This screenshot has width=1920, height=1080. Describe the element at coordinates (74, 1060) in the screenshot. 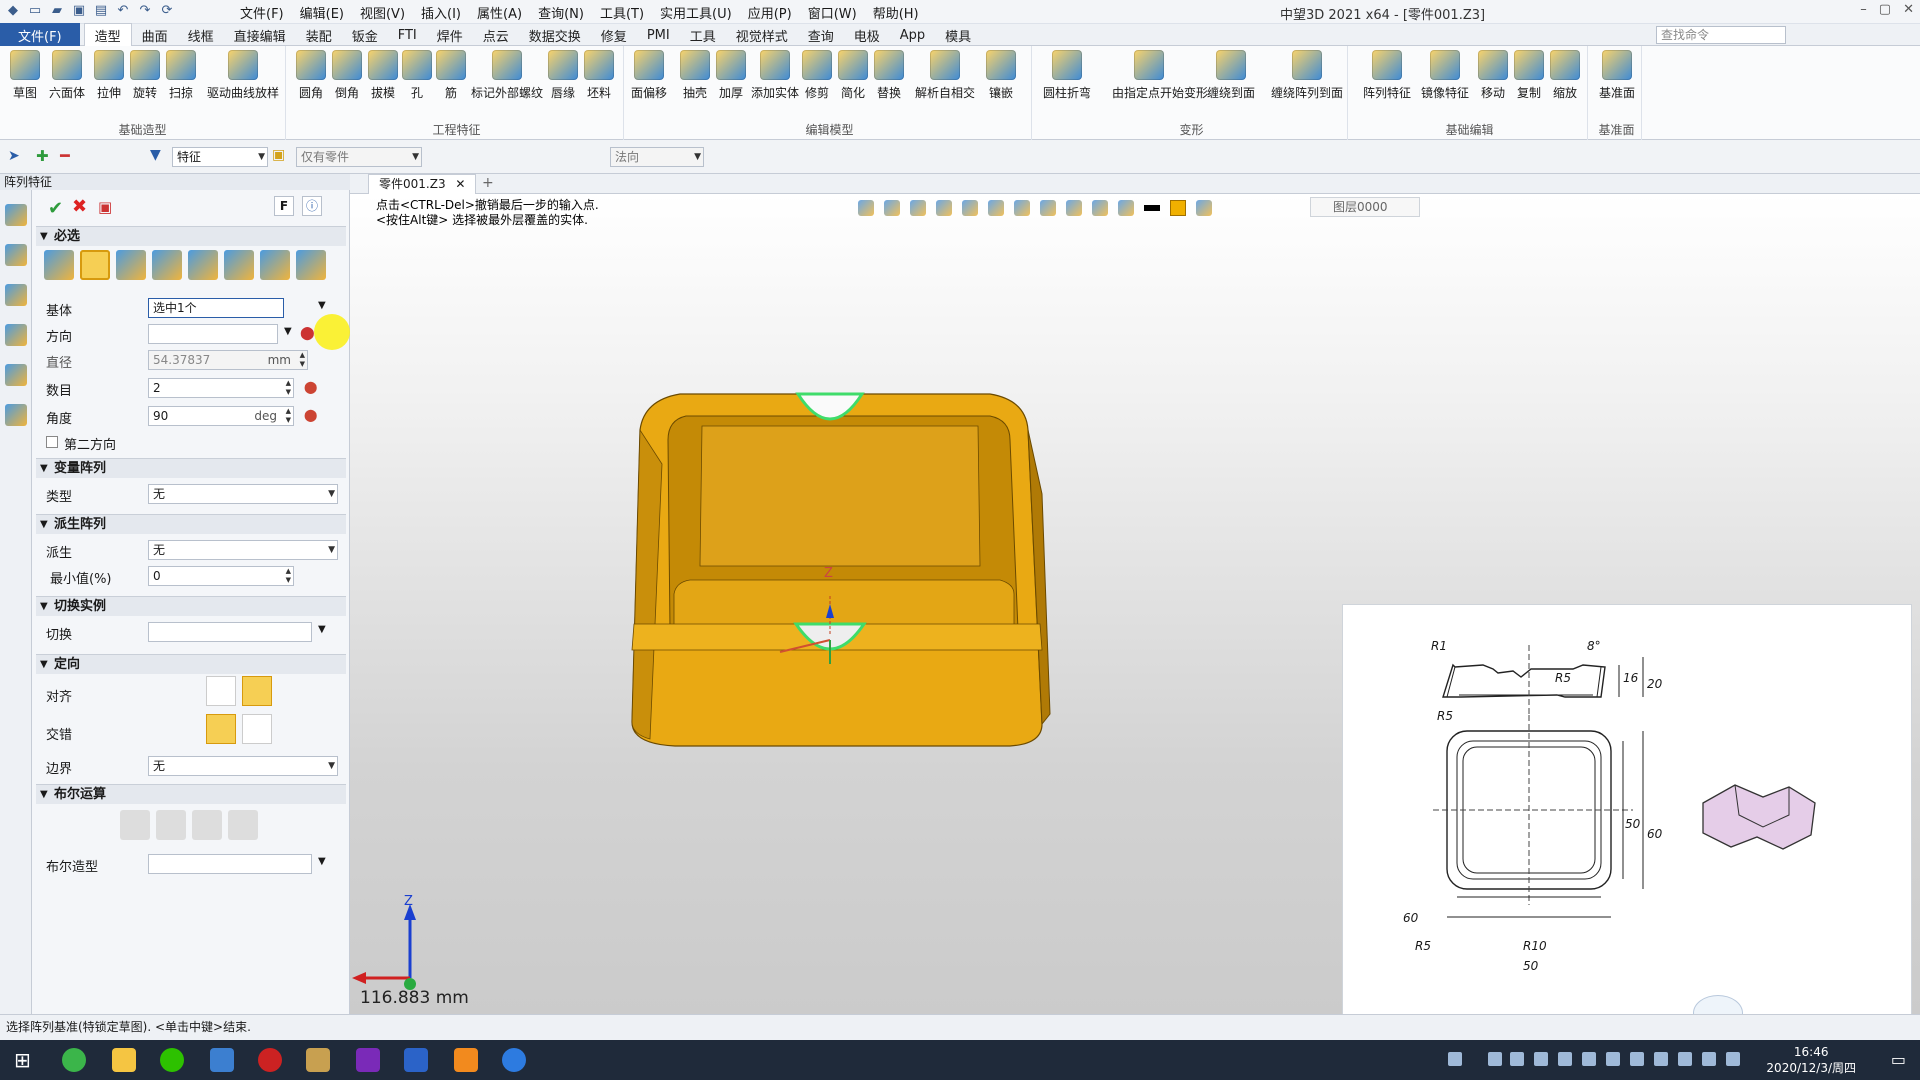

I see `browser-icon` at that location.